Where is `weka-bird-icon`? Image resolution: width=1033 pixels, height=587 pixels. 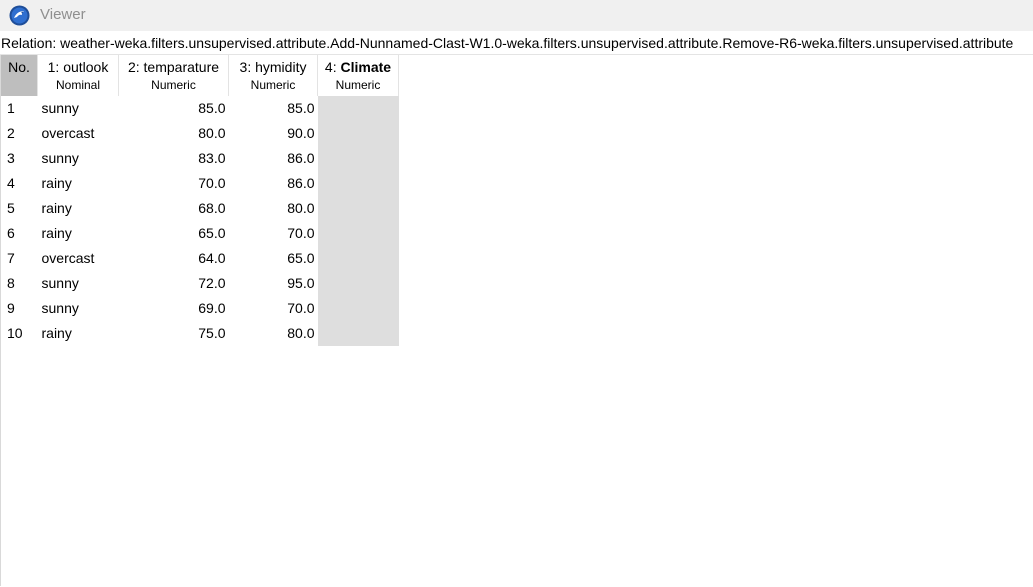
weka-bird-icon is located at coordinates (19, 15).